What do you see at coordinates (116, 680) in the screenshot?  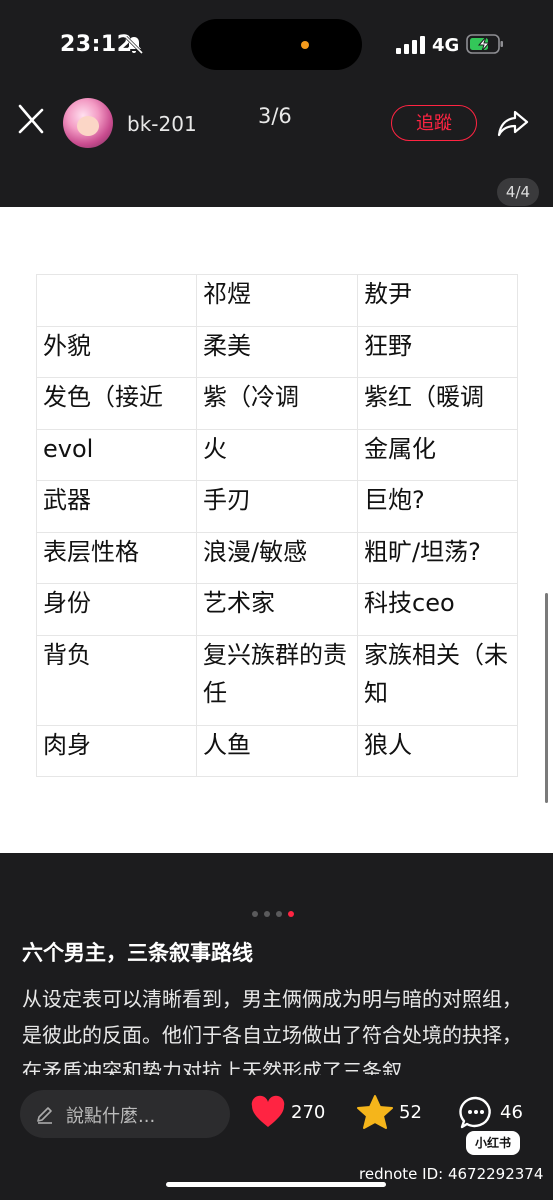 I see `table-cell: 背负` at bounding box center [116, 680].